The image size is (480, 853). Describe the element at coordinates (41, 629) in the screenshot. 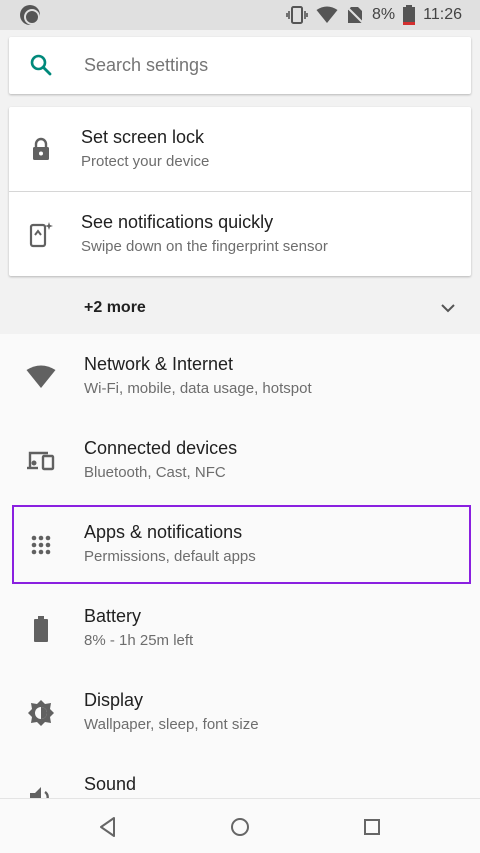

I see `battery-icon` at that location.